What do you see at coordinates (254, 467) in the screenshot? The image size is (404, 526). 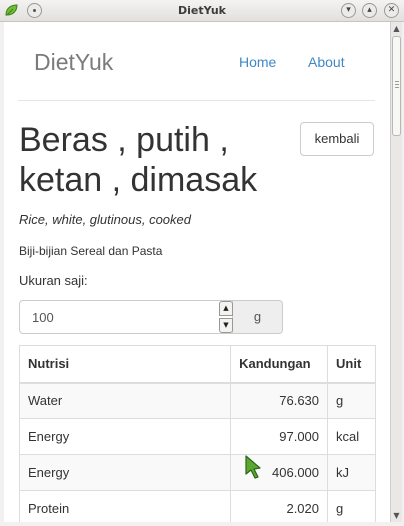 I see `mouse-pointer-icon` at bounding box center [254, 467].